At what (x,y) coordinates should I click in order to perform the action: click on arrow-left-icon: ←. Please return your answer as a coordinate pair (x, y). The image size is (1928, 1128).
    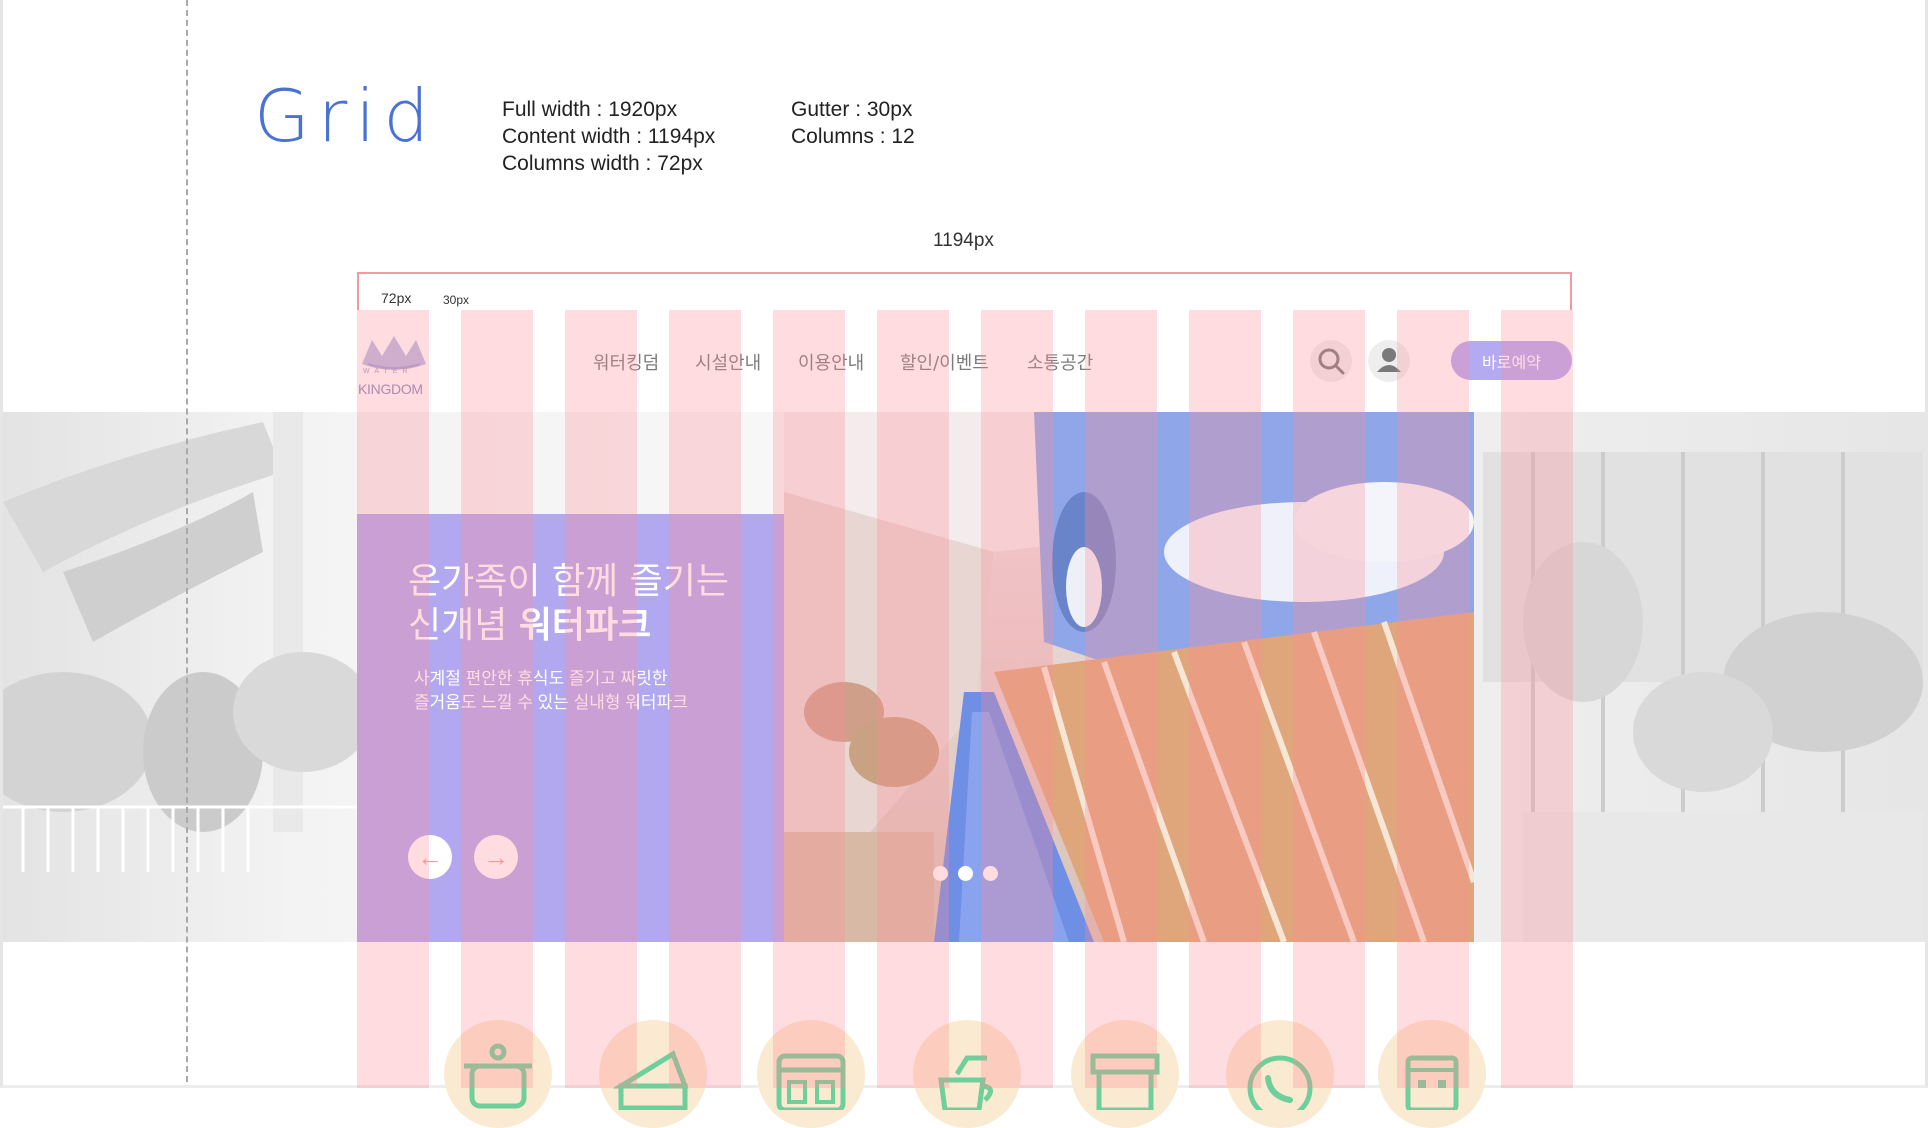
    Looking at the image, I should click on (430, 856).